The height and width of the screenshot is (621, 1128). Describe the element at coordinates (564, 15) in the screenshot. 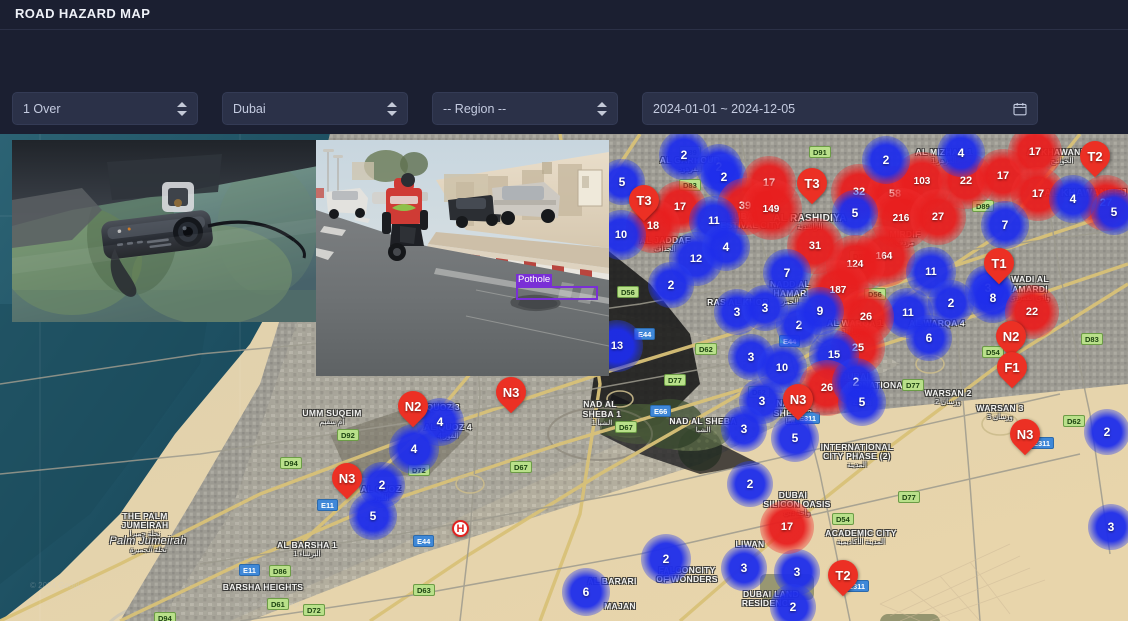

I see `header-bar: ROAD HAZARD MAP` at that location.